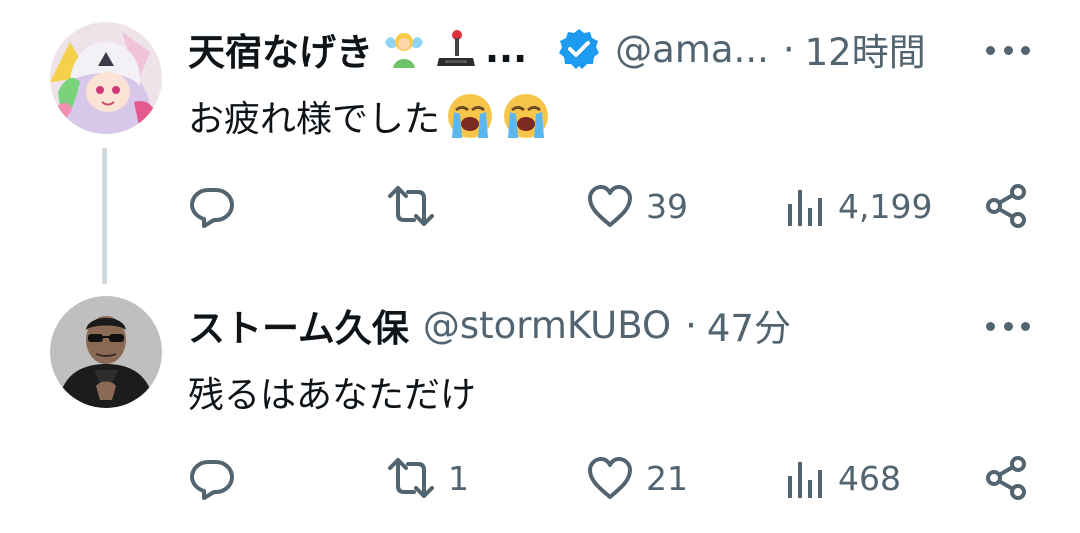 This screenshot has height=533, width=1080. What do you see at coordinates (637, 478) in the screenshot?
I see `like-button: 21` at bounding box center [637, 478].